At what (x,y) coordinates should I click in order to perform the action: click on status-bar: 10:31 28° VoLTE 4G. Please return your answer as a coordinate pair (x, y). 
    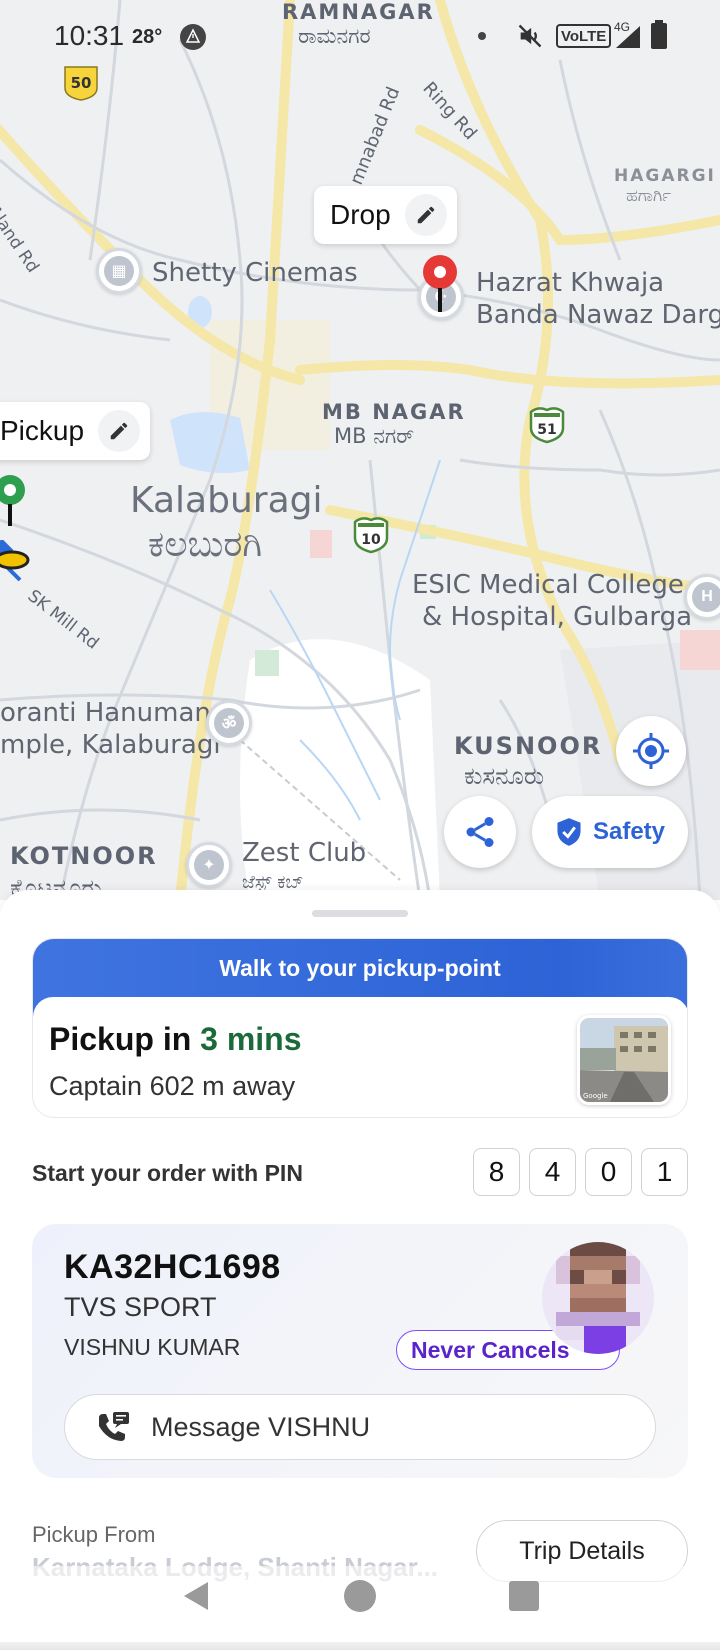
    Looking at the image, I should click on (360, 36).